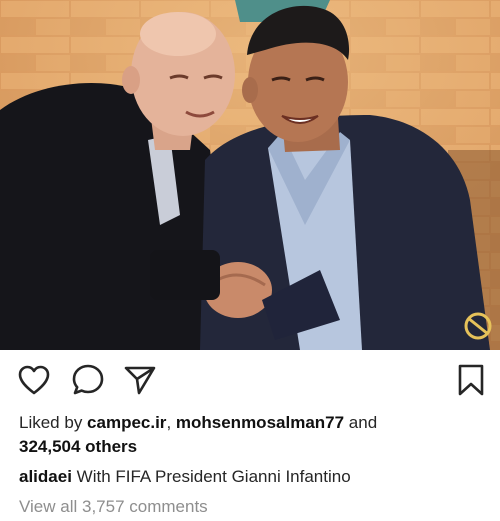  What do you see at coordinates (211, 476) in the screenshot?
I see `caption-text: With FIFA President Gianni Infantino` at bounding box center [211, 476].